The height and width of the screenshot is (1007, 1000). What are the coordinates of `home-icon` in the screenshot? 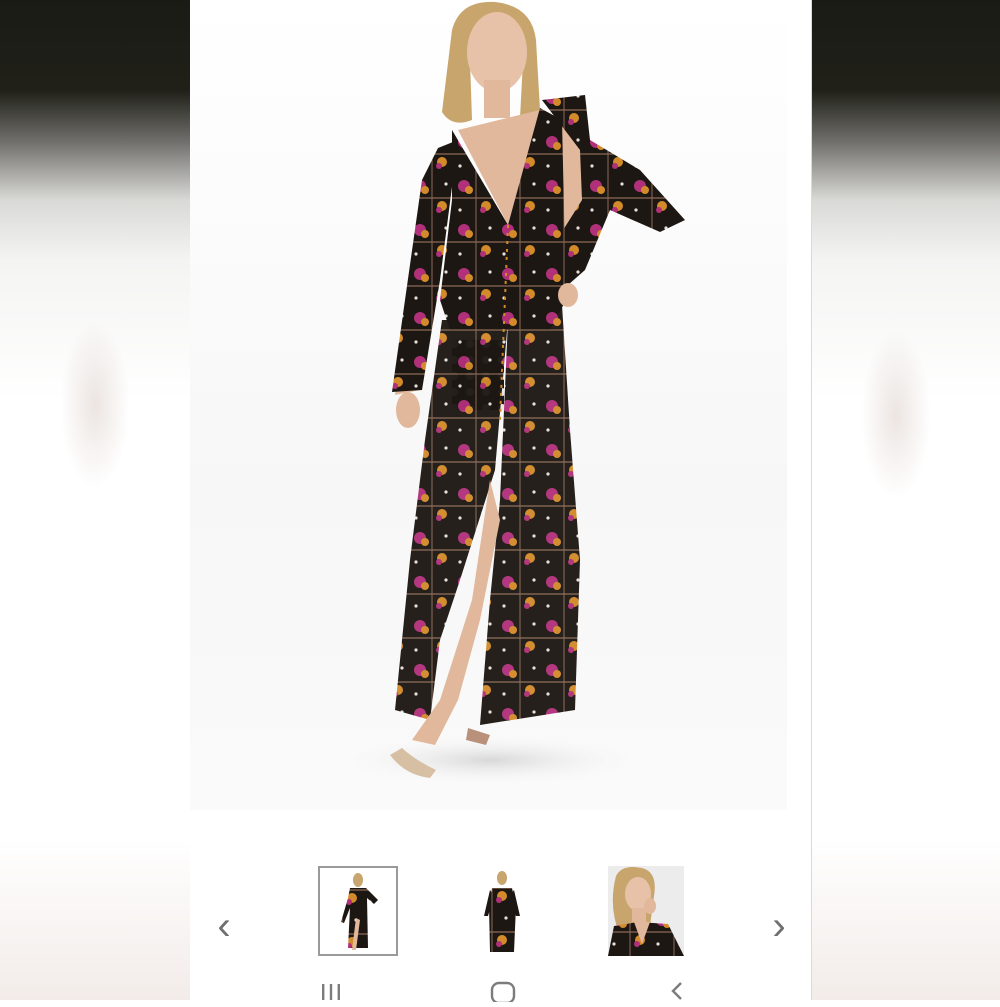 It's located at (503, 992).